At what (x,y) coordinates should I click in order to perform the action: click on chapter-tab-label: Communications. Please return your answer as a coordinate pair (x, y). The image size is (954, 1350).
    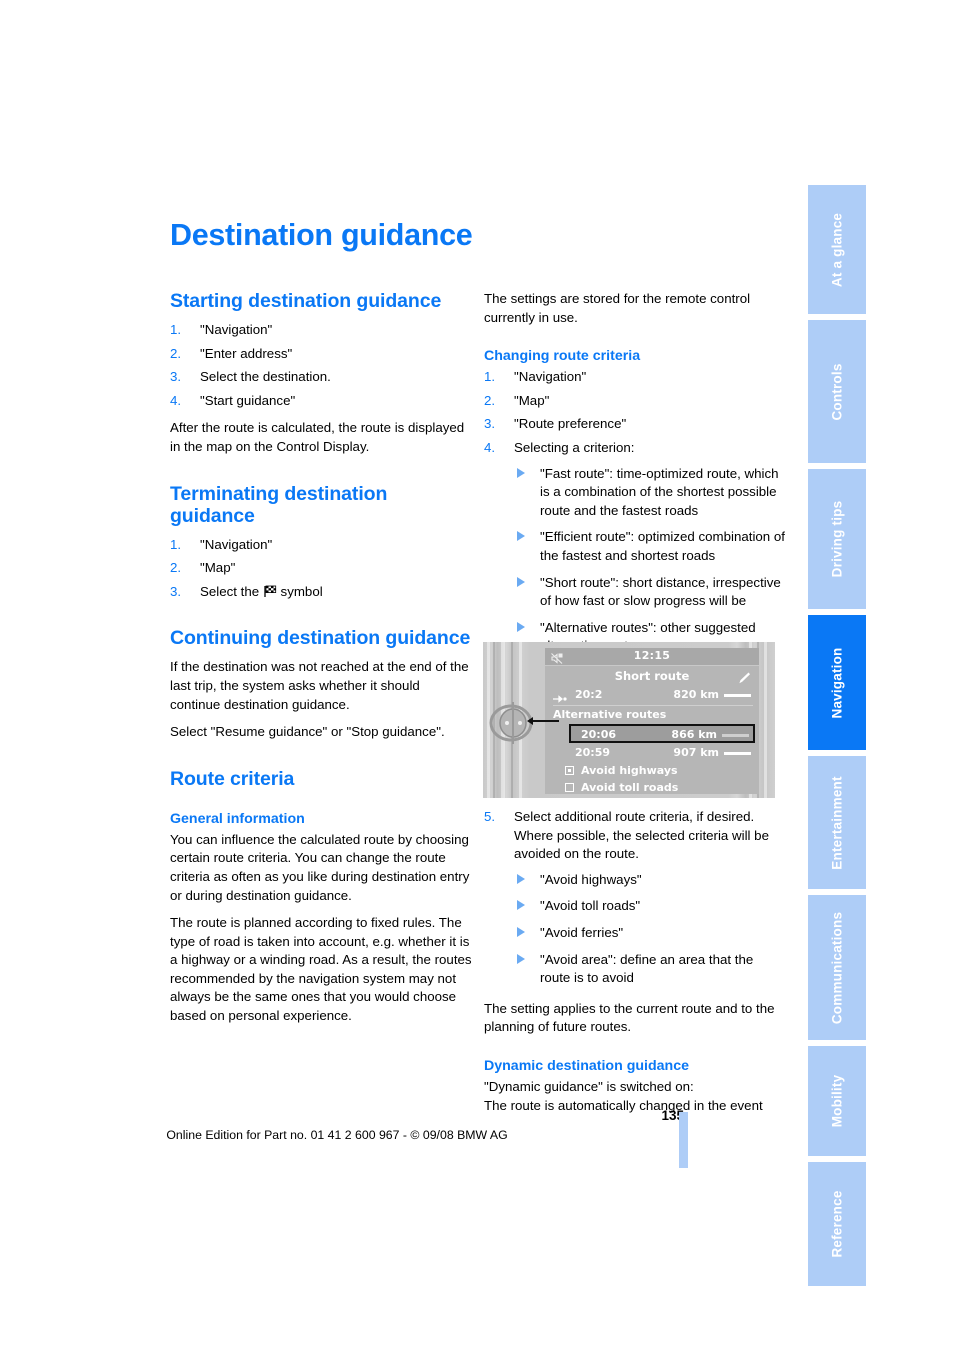
    Looking at the image, I should click on (837, 967).